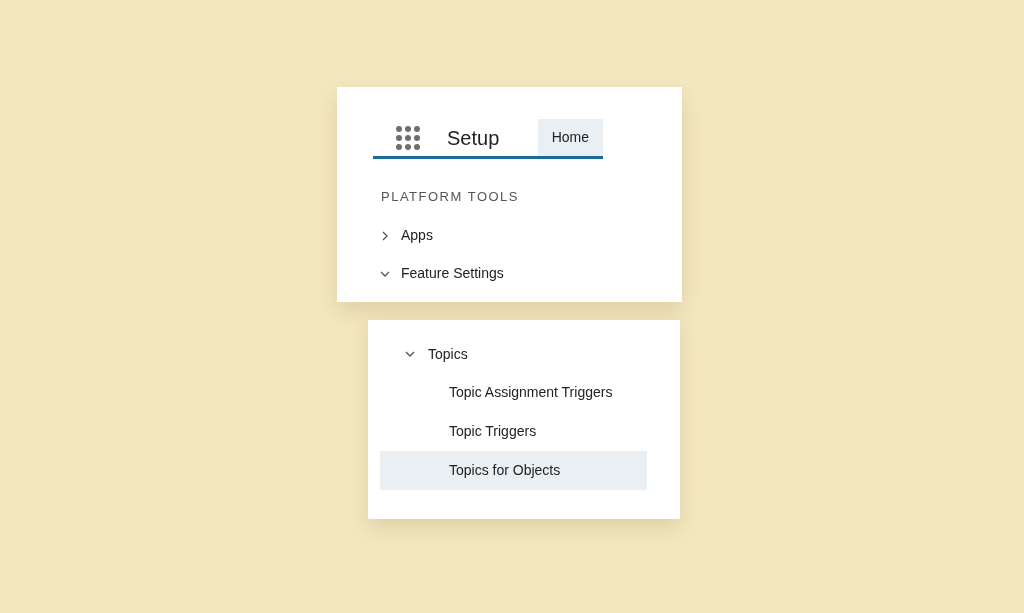 The image size is (1024, 613). What do you see at coordinates (448, 354) in the screenshot?
I see `tree-item: Topics` at bounding box center [448, 354].